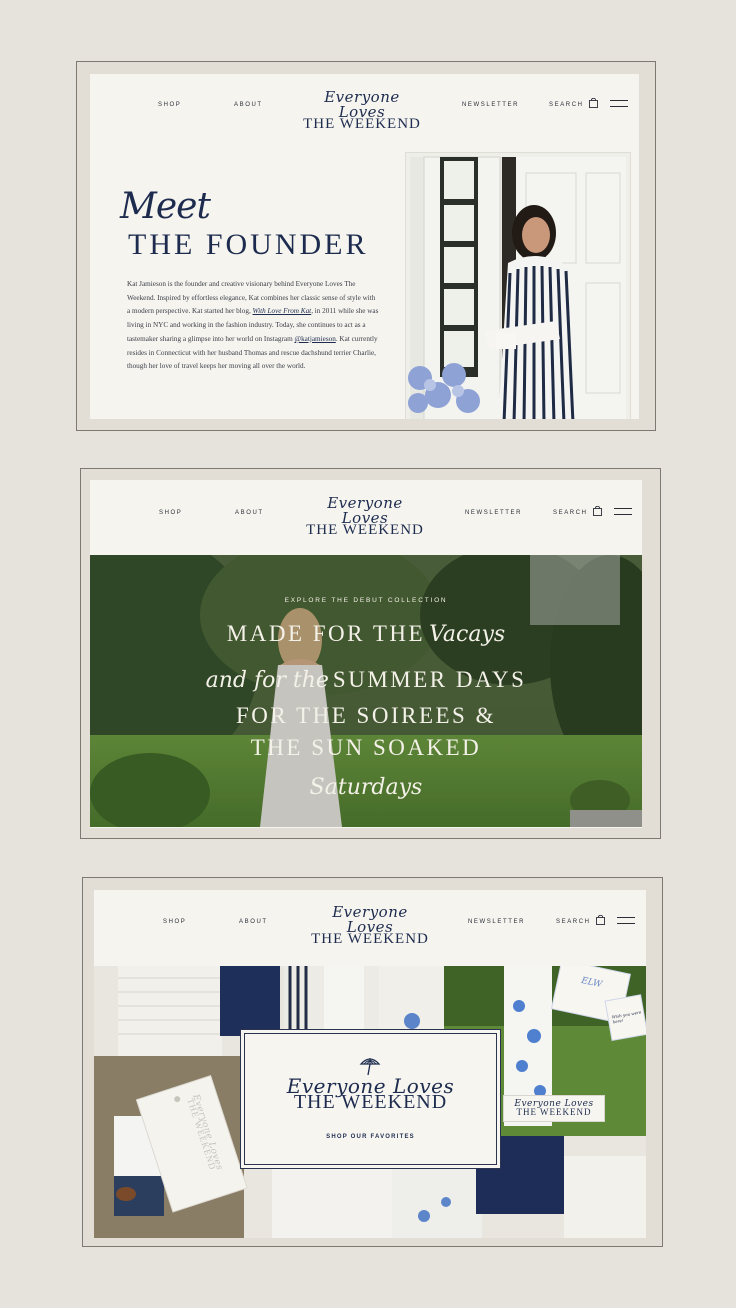  I want to click on hero-line-5-script: Saturdays, so click(366, 787).